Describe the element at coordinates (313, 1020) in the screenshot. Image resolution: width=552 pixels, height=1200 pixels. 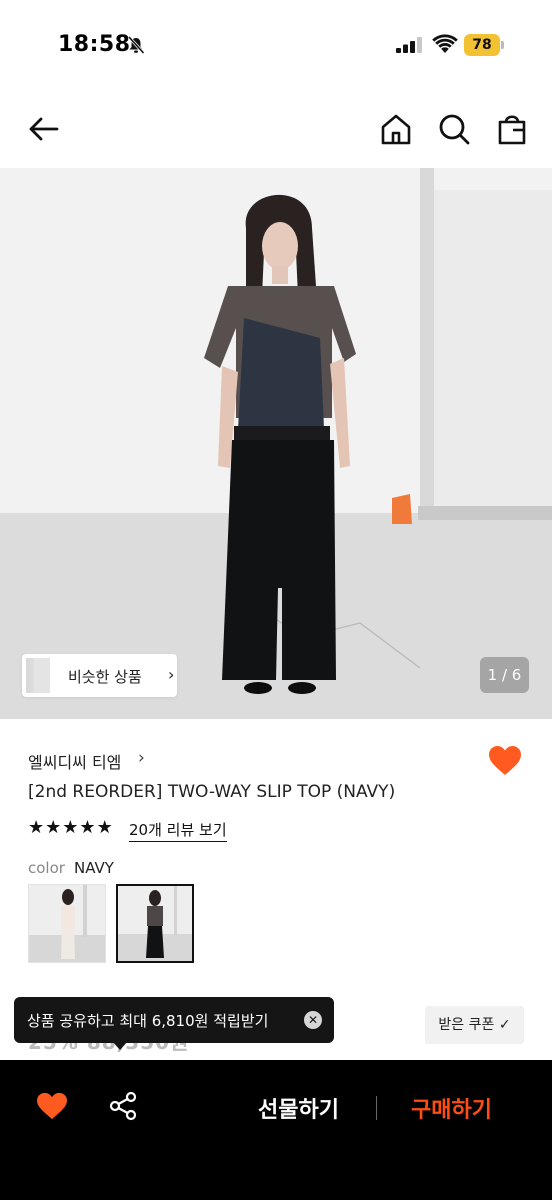
I see `close-icon: ✕` at that location.